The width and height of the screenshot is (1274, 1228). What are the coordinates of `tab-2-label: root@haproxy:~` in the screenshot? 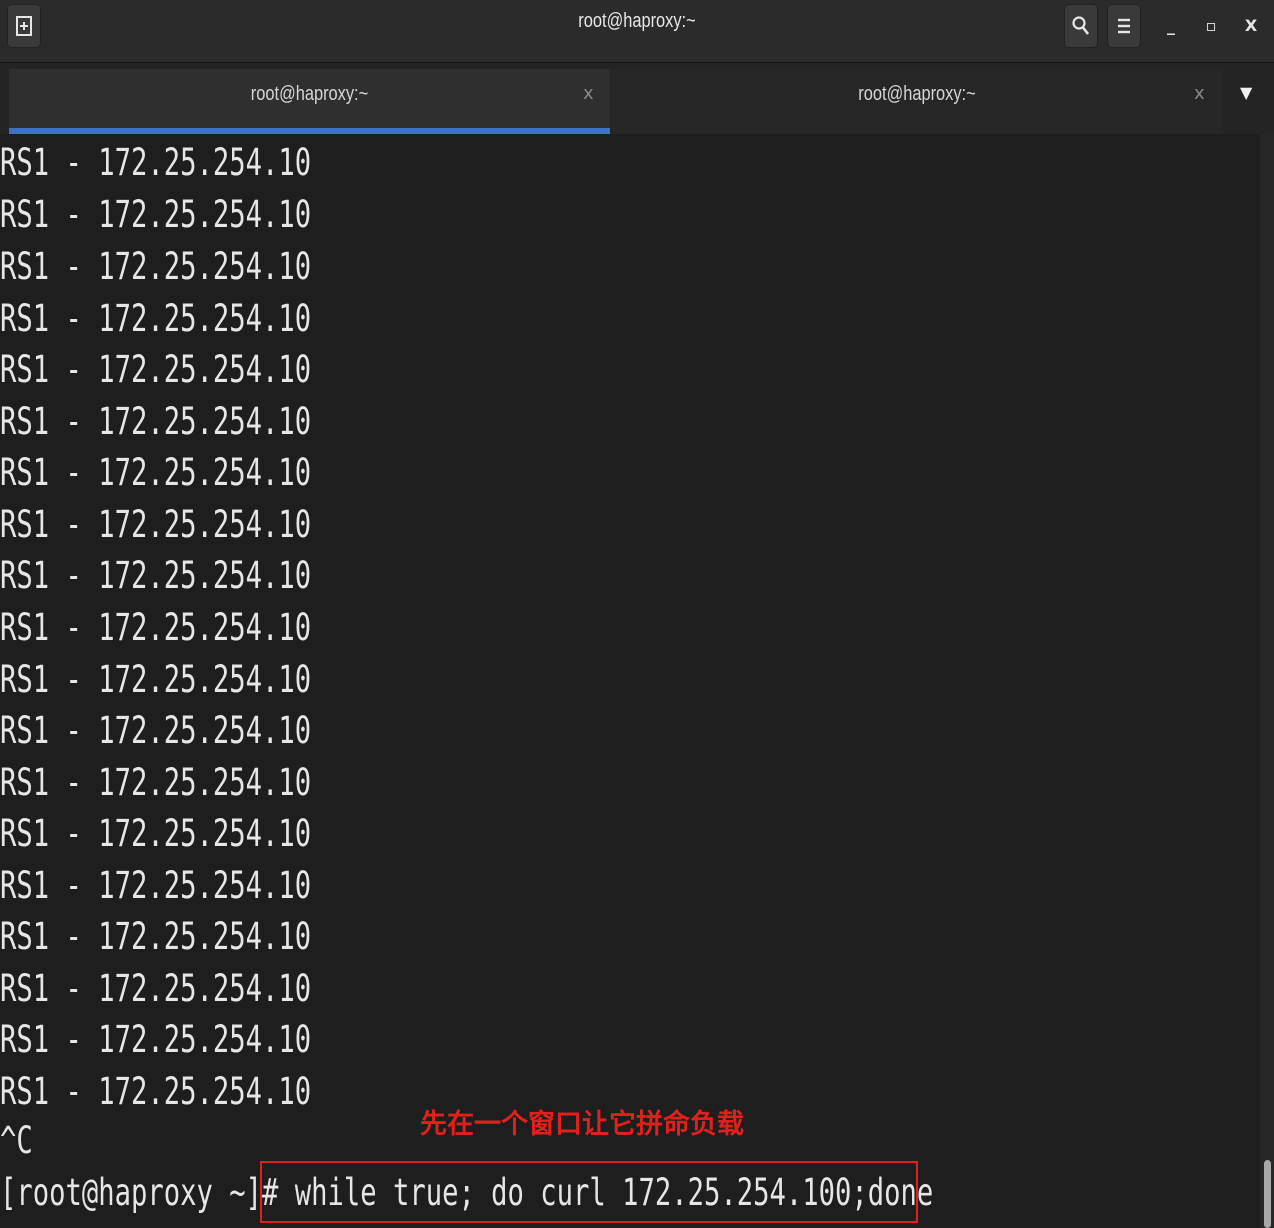 It's located at (917, 94).